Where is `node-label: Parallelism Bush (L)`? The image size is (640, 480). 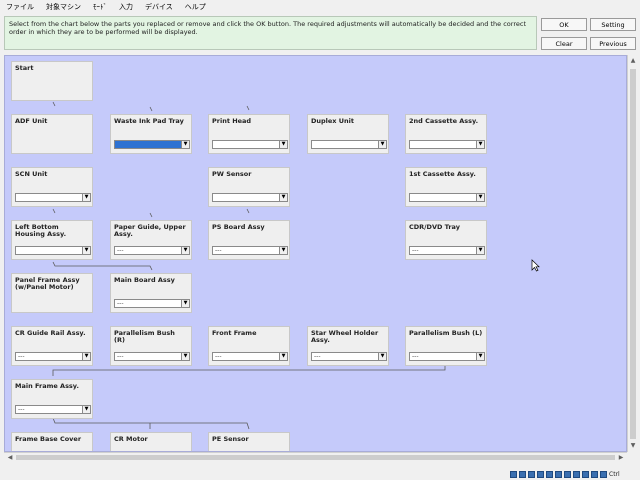
node-label: Parallelism Bush (L) is located at coordinates (446, 333).